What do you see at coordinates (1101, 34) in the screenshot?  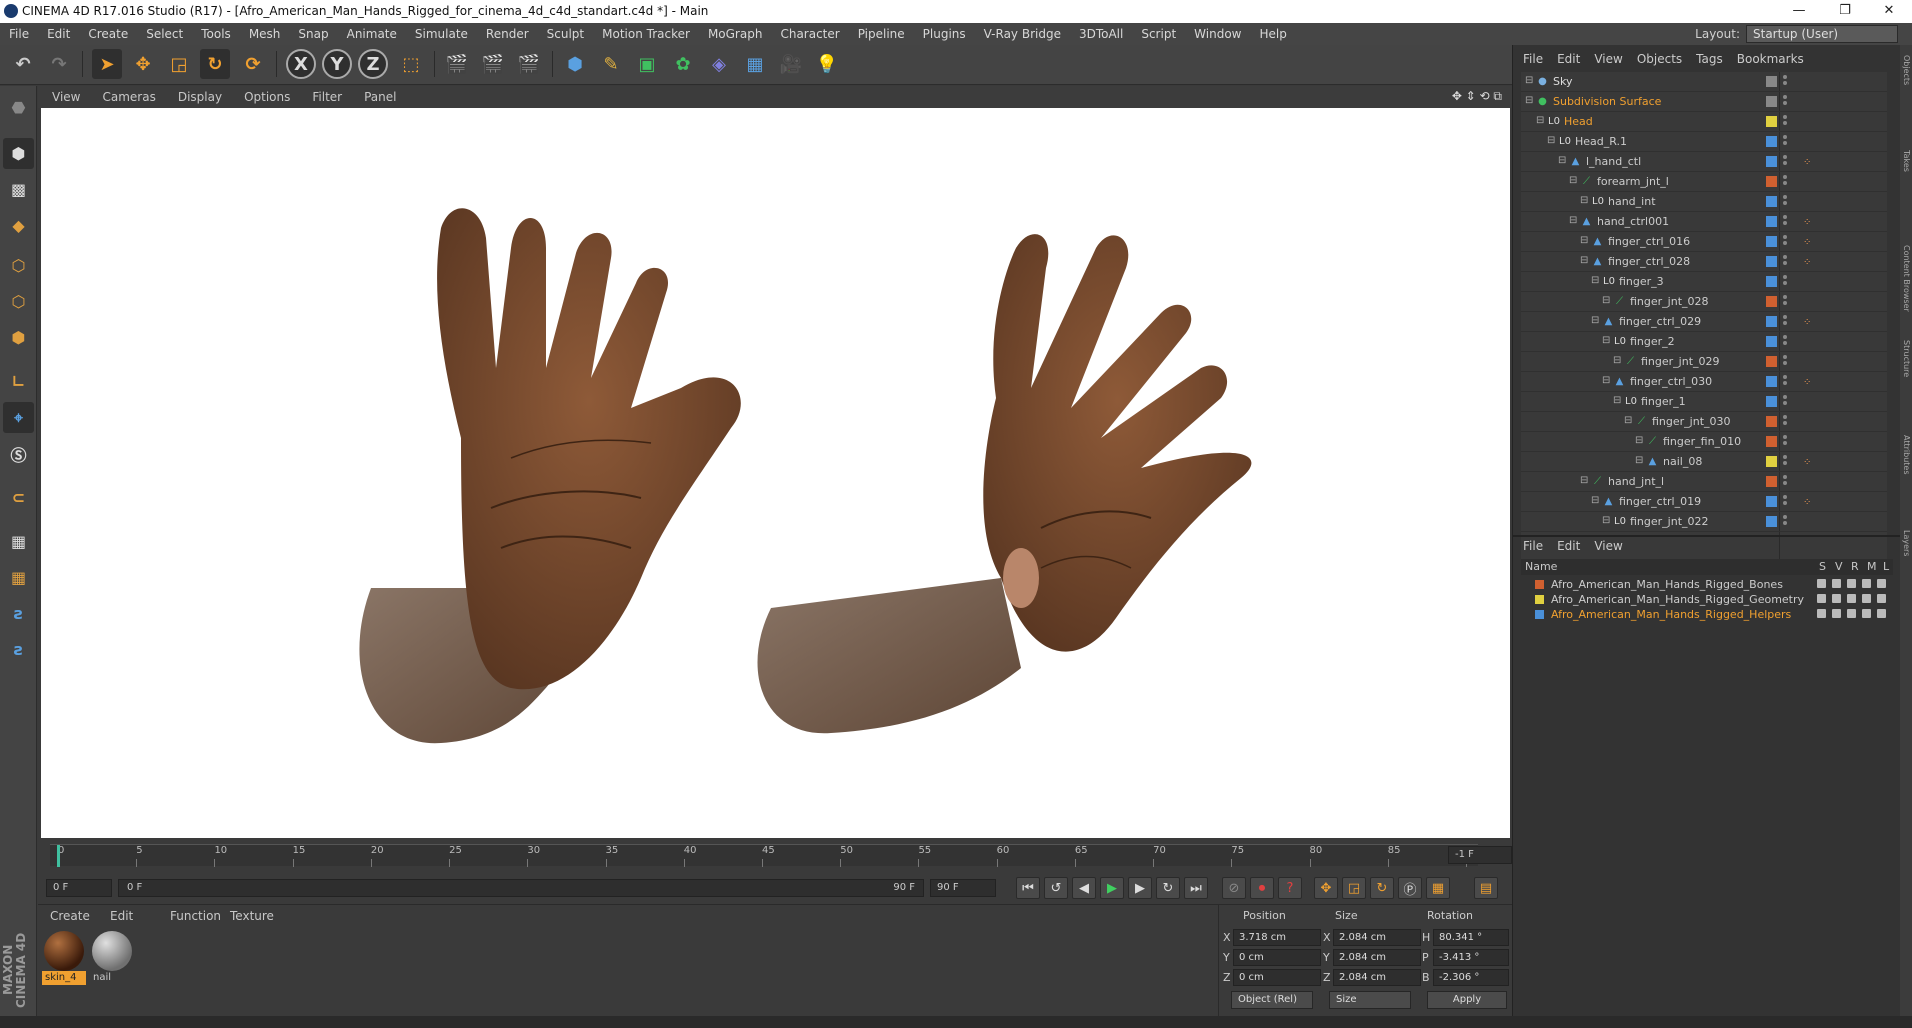 I see `menu-item-3dtoall: 3DToAll` at bounding box center [1101, 34].